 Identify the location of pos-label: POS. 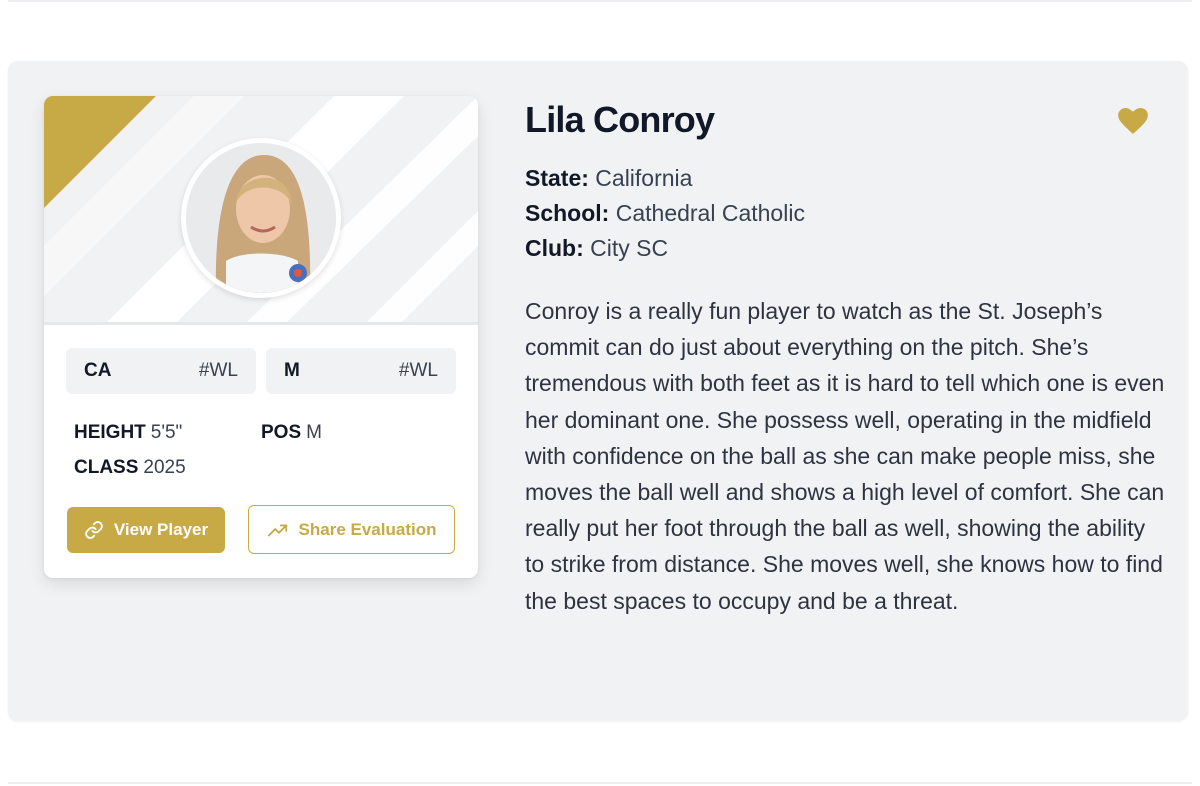
(281, 432).